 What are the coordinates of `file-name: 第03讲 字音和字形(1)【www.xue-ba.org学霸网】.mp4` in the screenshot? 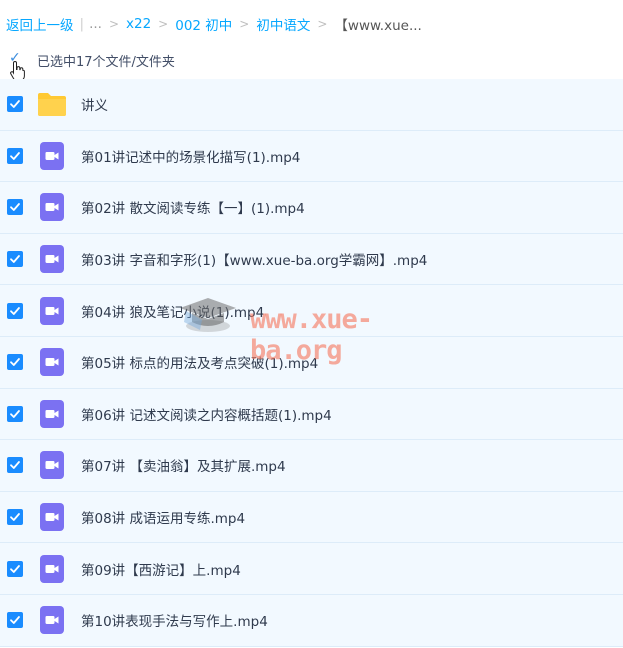 It's located at (254, 259).